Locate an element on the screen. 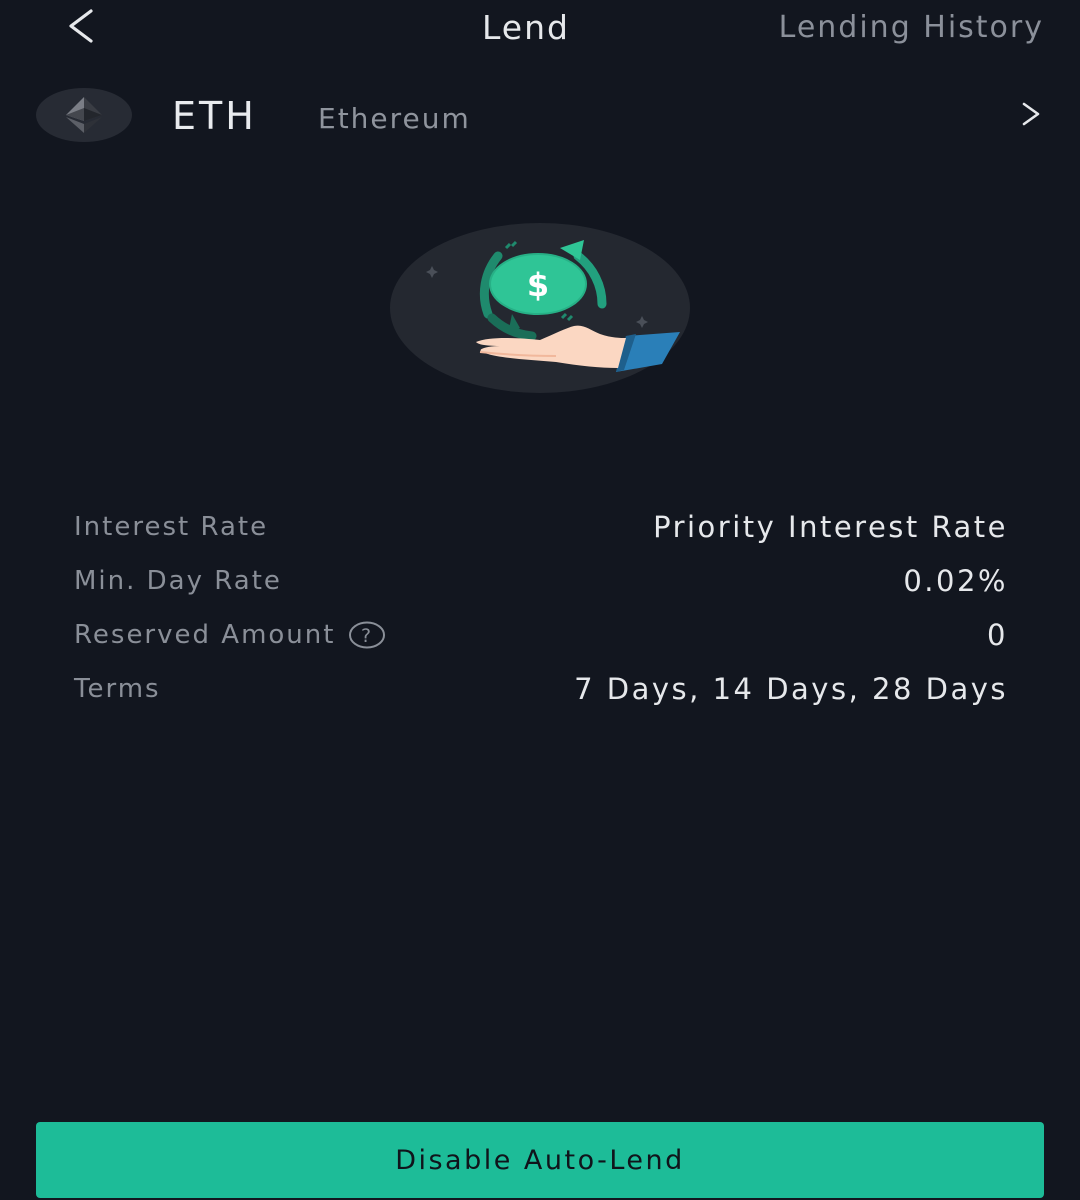 The width and height of the screenshot is (1080, 1200). coin-name: Ethereum is located at coordinates (394, 118).